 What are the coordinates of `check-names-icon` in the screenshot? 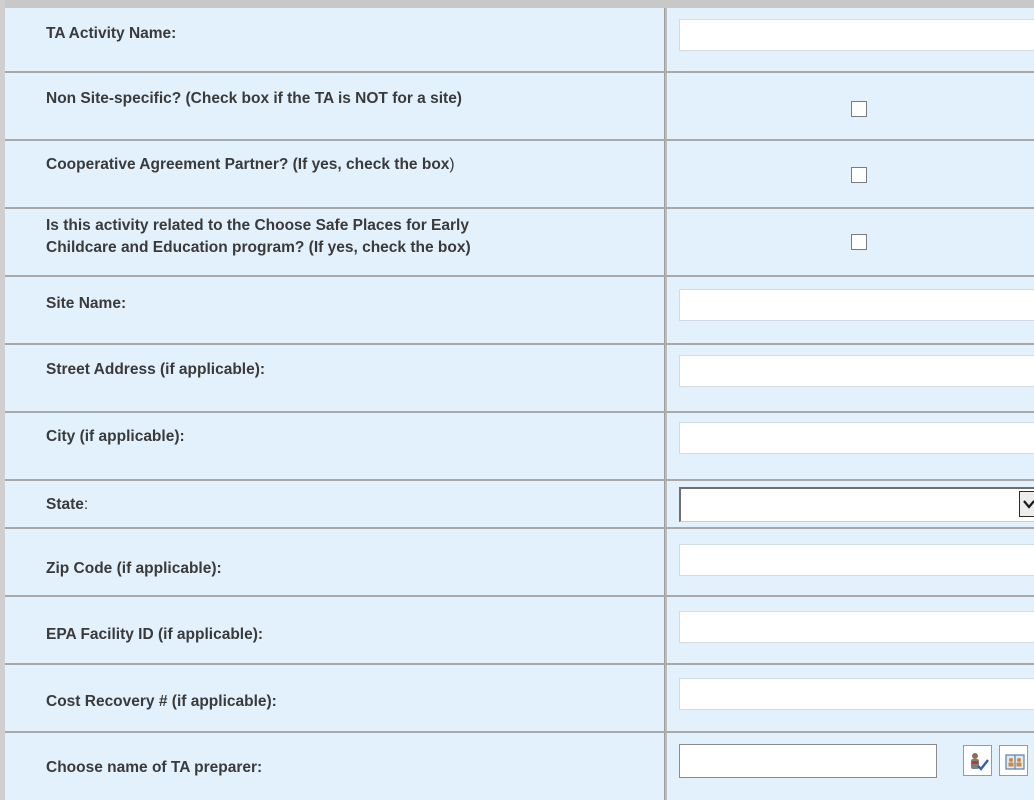 It's located at (980, 762).